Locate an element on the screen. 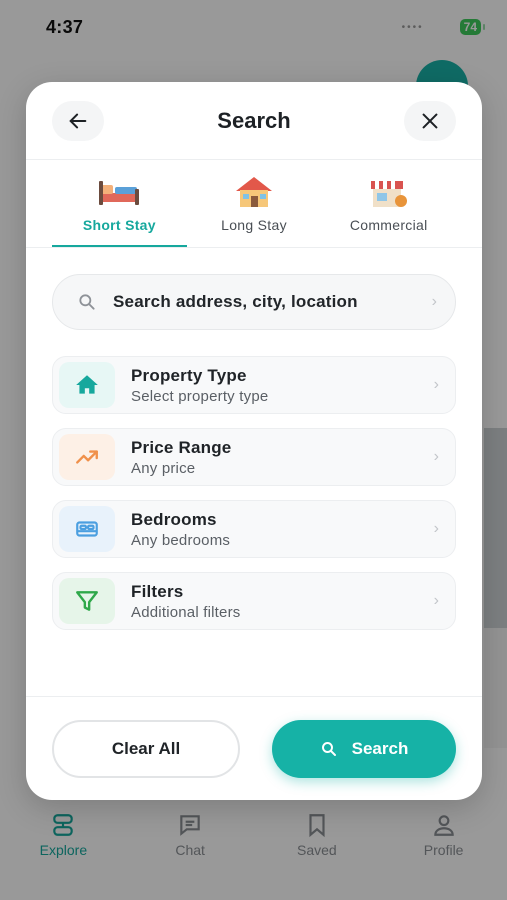 This screenshot has height=900, width=507. stay-type-tabs: Short Stay Long Stay Commercial is located at coordinates (254, 204).